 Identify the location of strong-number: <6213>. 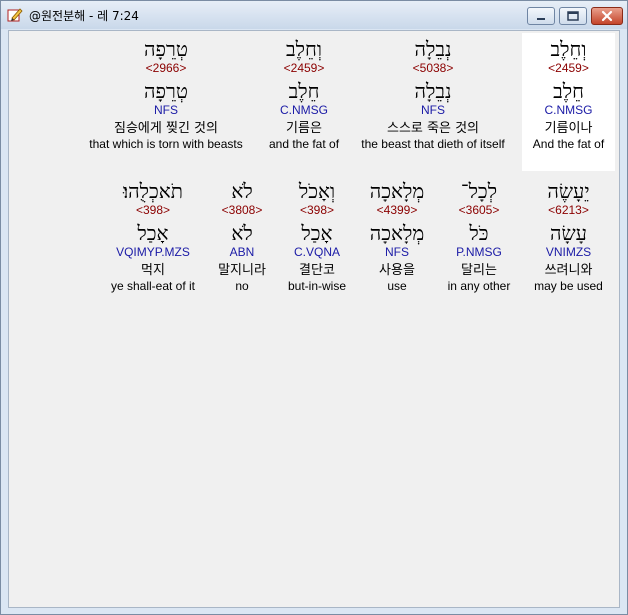
(568, 210).